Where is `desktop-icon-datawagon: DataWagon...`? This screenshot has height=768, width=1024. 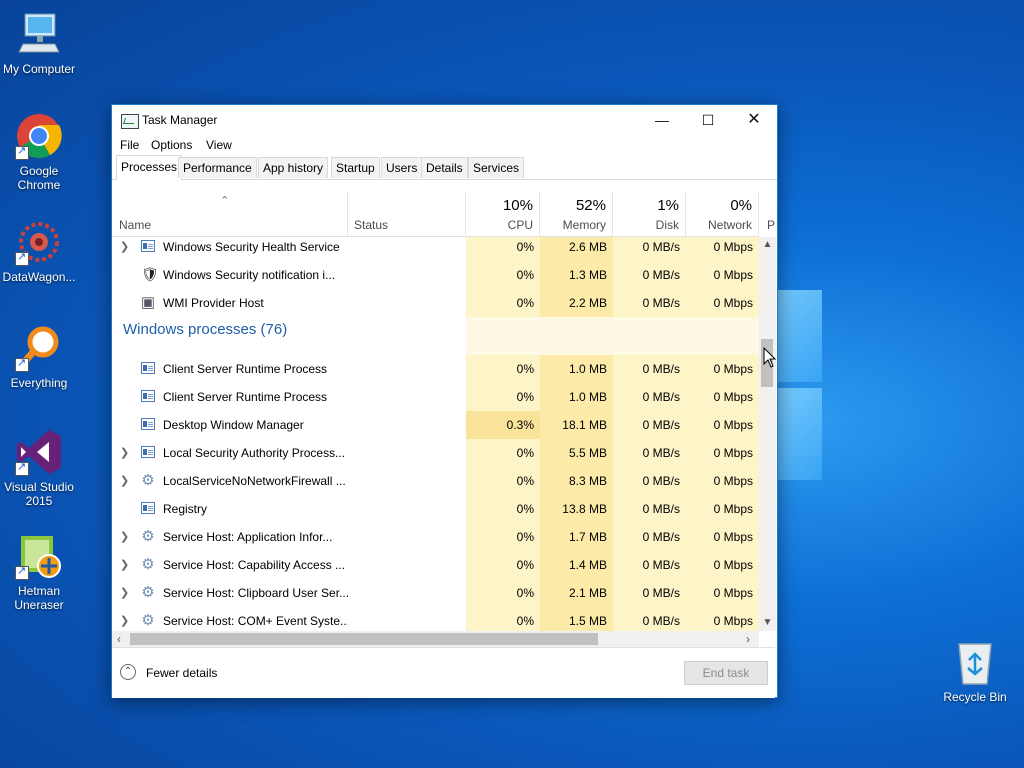 desktop-icon-datawagon: DataWagon... is located at coordinates (39, 251).